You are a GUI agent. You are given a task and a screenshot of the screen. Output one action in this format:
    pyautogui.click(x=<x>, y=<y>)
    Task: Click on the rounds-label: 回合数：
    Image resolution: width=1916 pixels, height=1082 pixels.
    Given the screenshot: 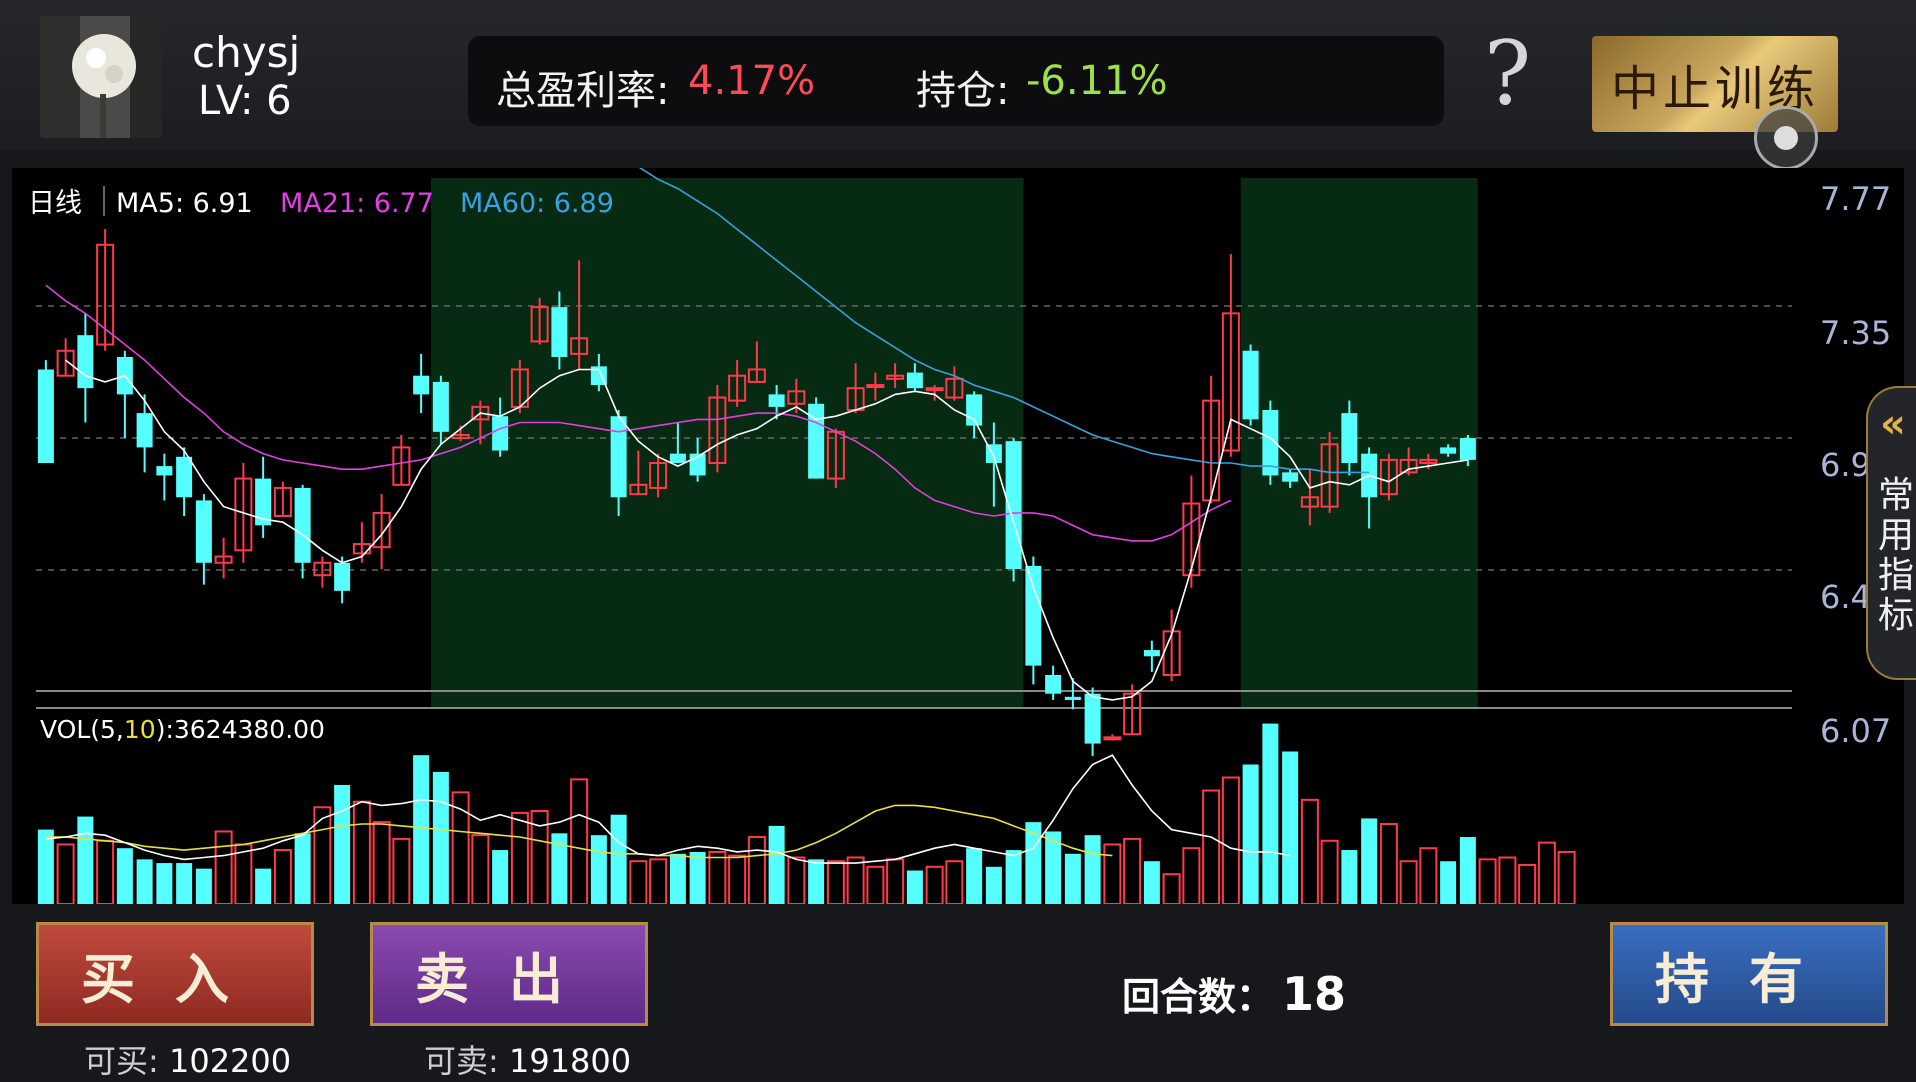 What is the action you would take?
    pyautogui.click(x=1198, y=997)
    